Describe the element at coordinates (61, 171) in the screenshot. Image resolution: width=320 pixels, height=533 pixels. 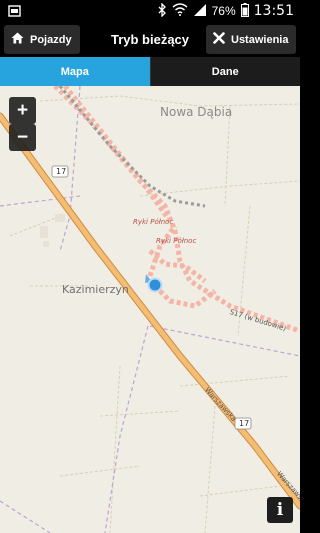
I see `road-shield-17-top: 17` at that location.